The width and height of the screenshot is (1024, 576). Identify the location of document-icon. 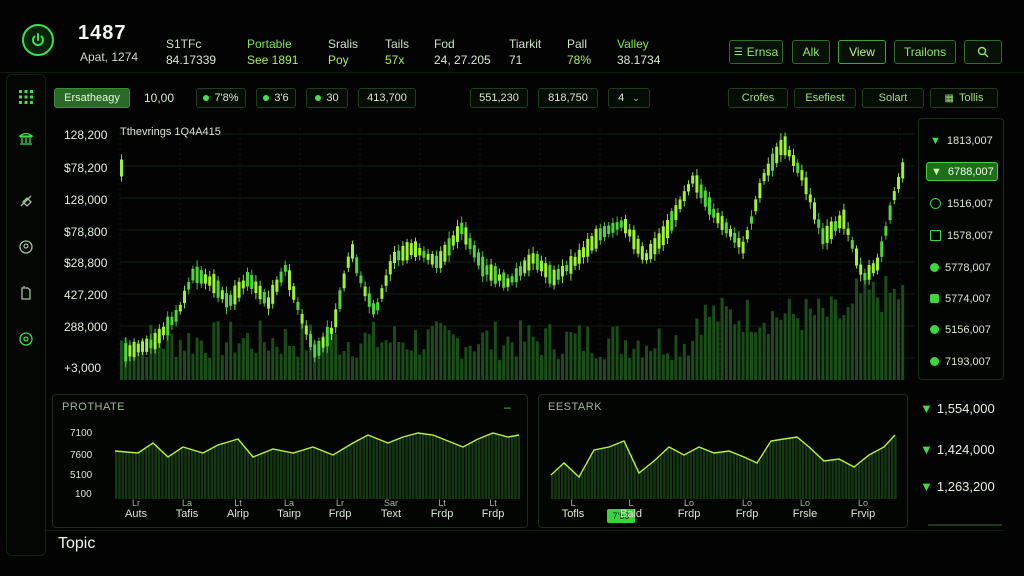
(26, 293).